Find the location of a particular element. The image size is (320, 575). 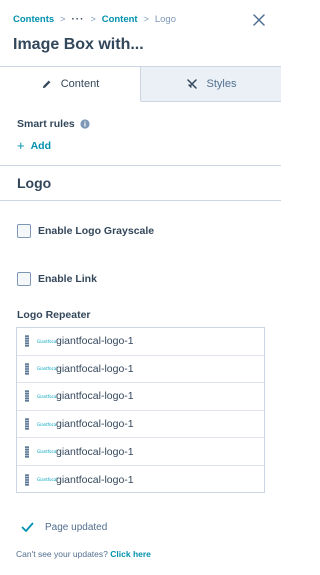

grayscale-checkbox is located at coordinates (24, 231).